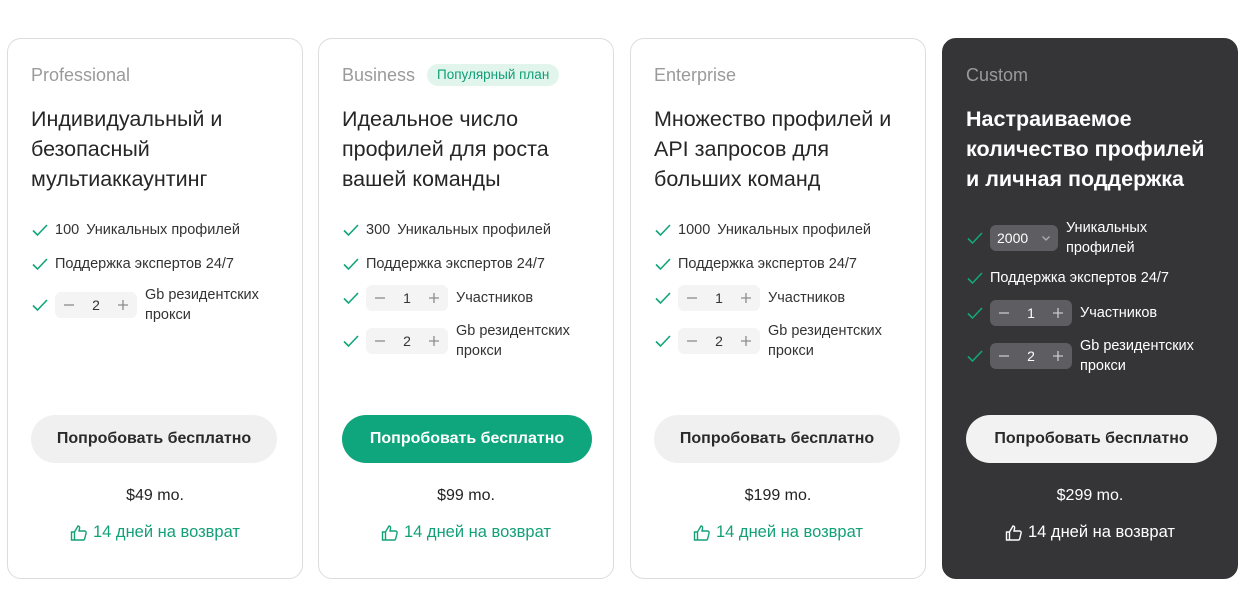  Describe the element at coordinates (1119, 313) in the screenshot. I see `feature-label: Участников` at that location.